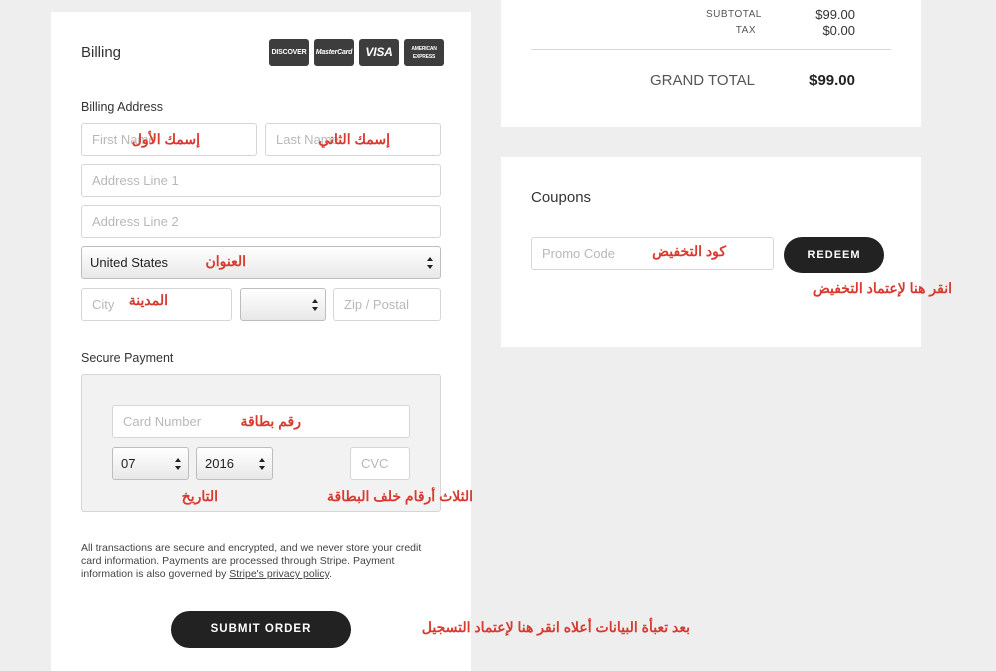 This screenshot has height=671, width=996. What do you see at coordinates (148, 300) in the screenshot?
I see `annotation-city: المدينة` at bounding box center [148, 300].